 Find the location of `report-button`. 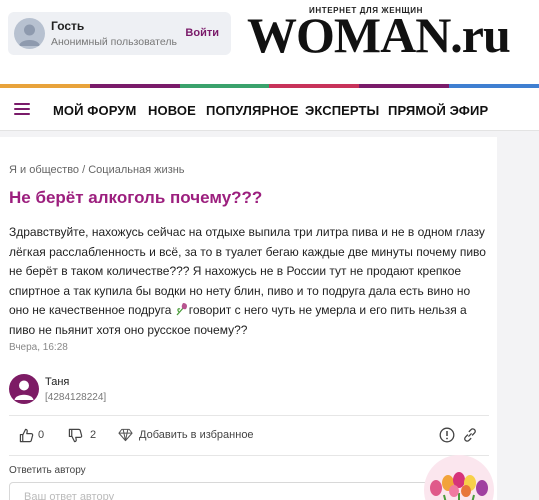

report-button is located at coordinates (447, 435).